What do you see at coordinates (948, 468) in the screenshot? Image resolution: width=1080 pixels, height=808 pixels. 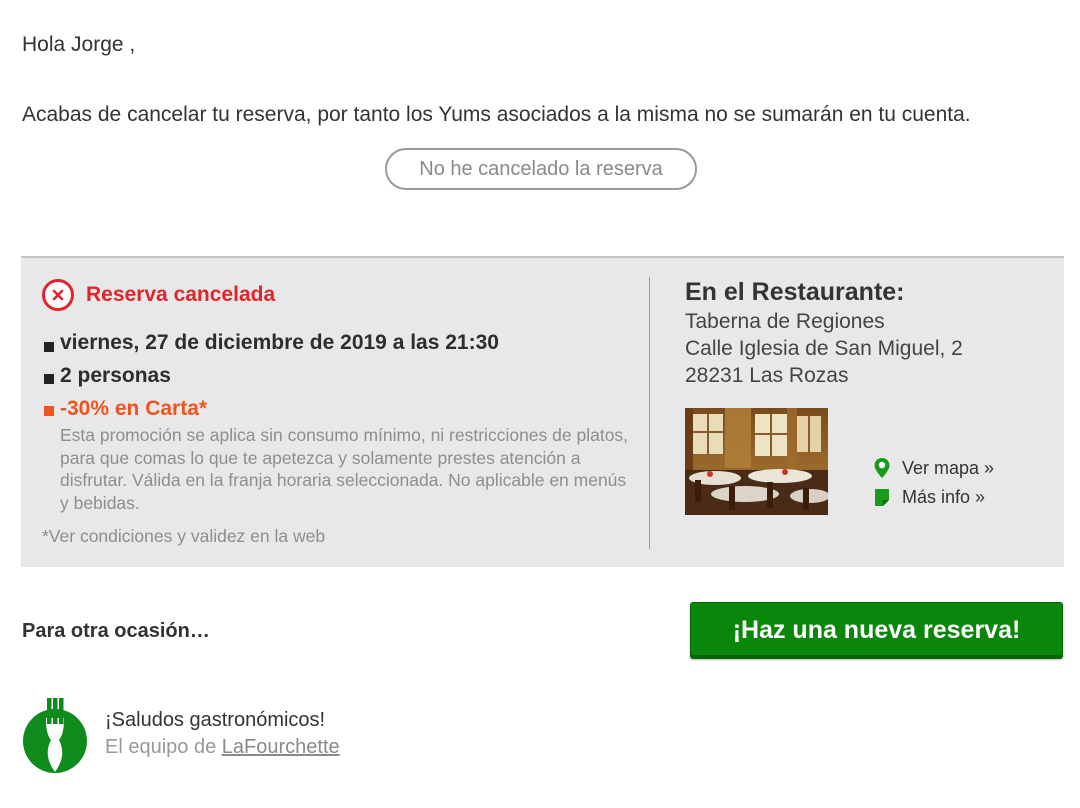 I see `map-link: Ver mapa »` at bounding box center [948, 468].